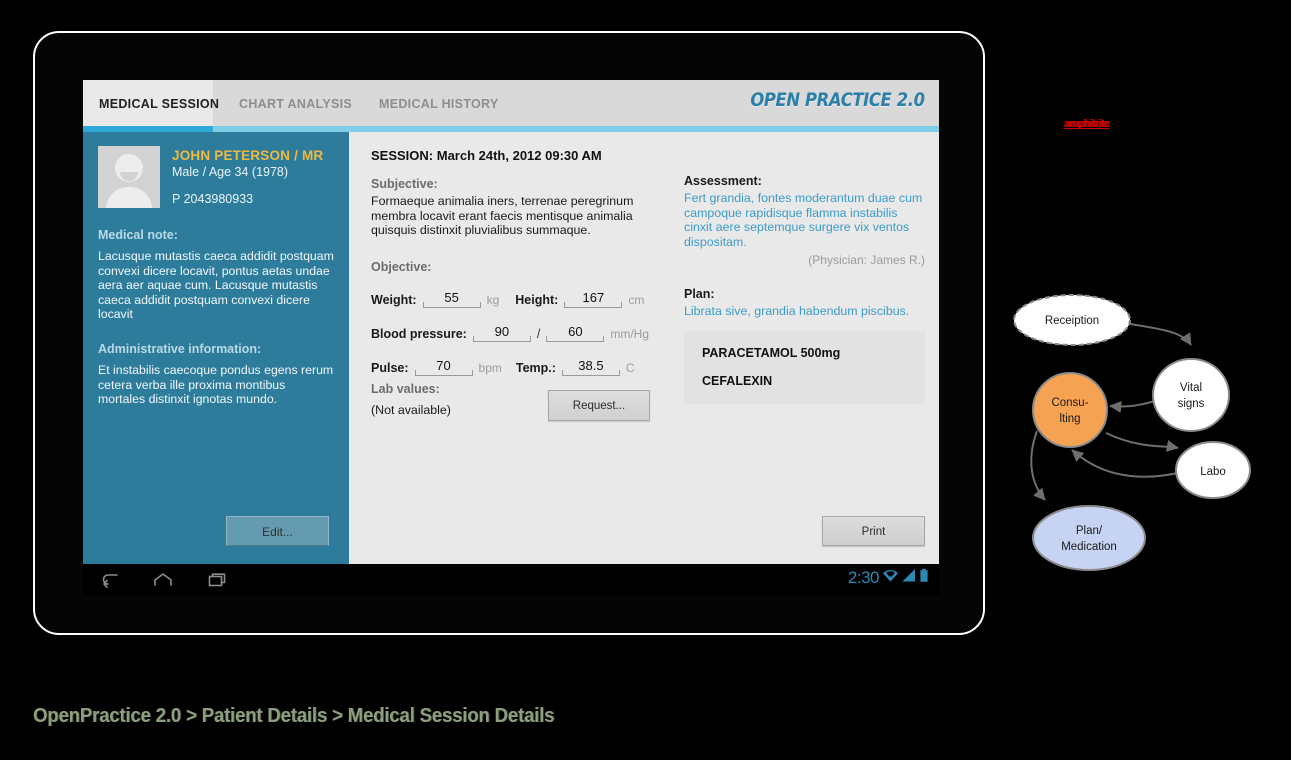 The height and width of the screenshot is (760, 1291). Describe the element at coordinates (111, 580) in the screenshot. I see `back-icon` at that location.